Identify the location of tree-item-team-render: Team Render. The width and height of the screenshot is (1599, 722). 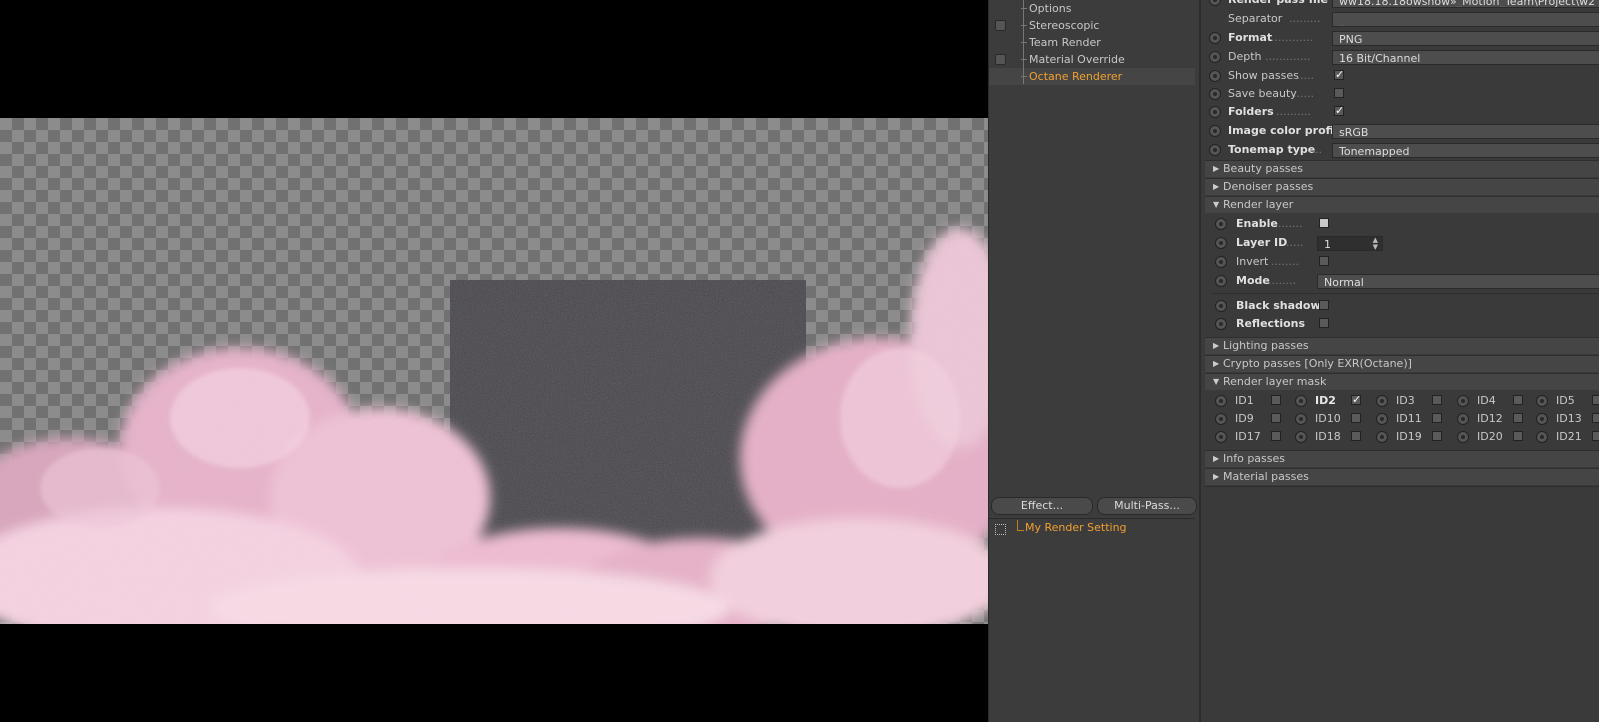
(1092, 42).